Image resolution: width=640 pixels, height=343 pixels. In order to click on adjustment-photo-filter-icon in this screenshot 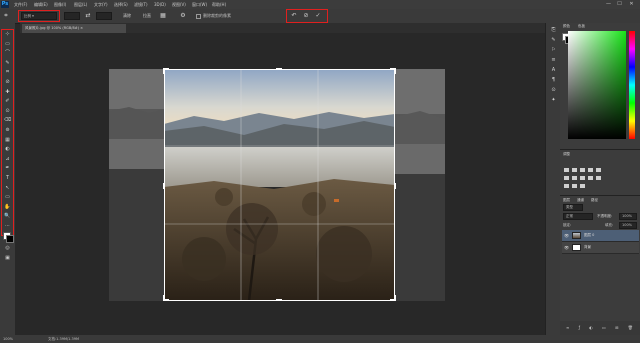, I will do `click(590, 178)`.